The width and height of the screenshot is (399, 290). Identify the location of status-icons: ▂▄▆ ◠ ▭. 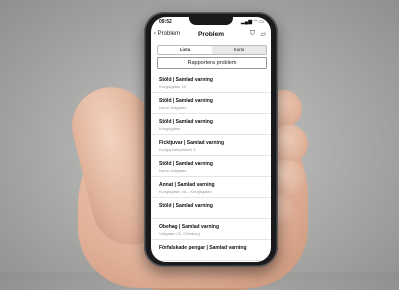
(252, 22).